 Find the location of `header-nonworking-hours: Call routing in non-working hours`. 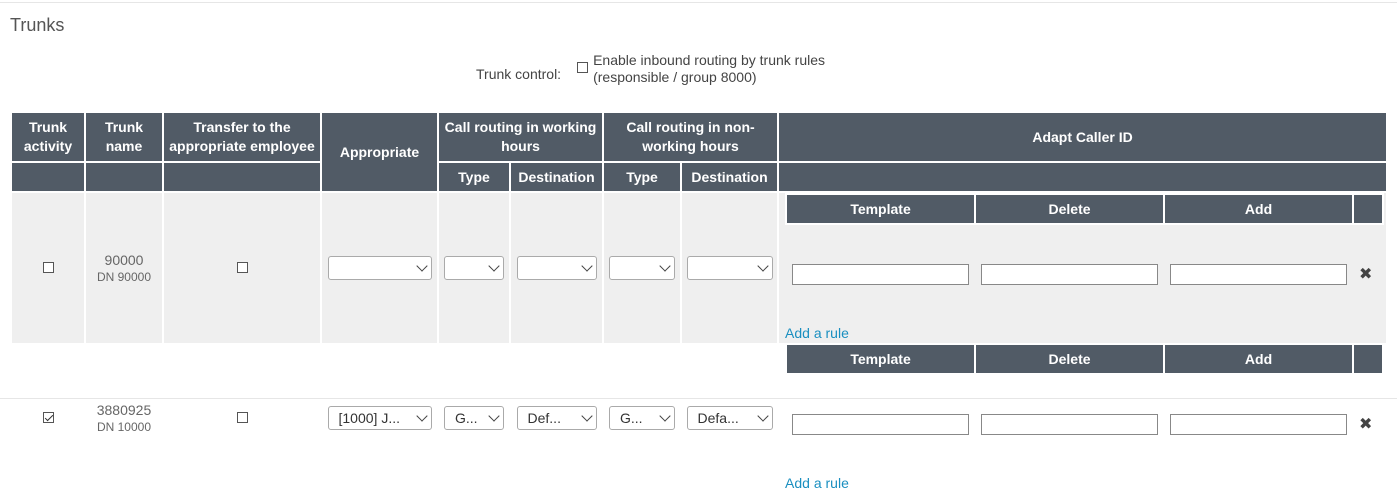

header-nonworking-hours: Call routing in non-working hours is located at coordinates (691, 137).